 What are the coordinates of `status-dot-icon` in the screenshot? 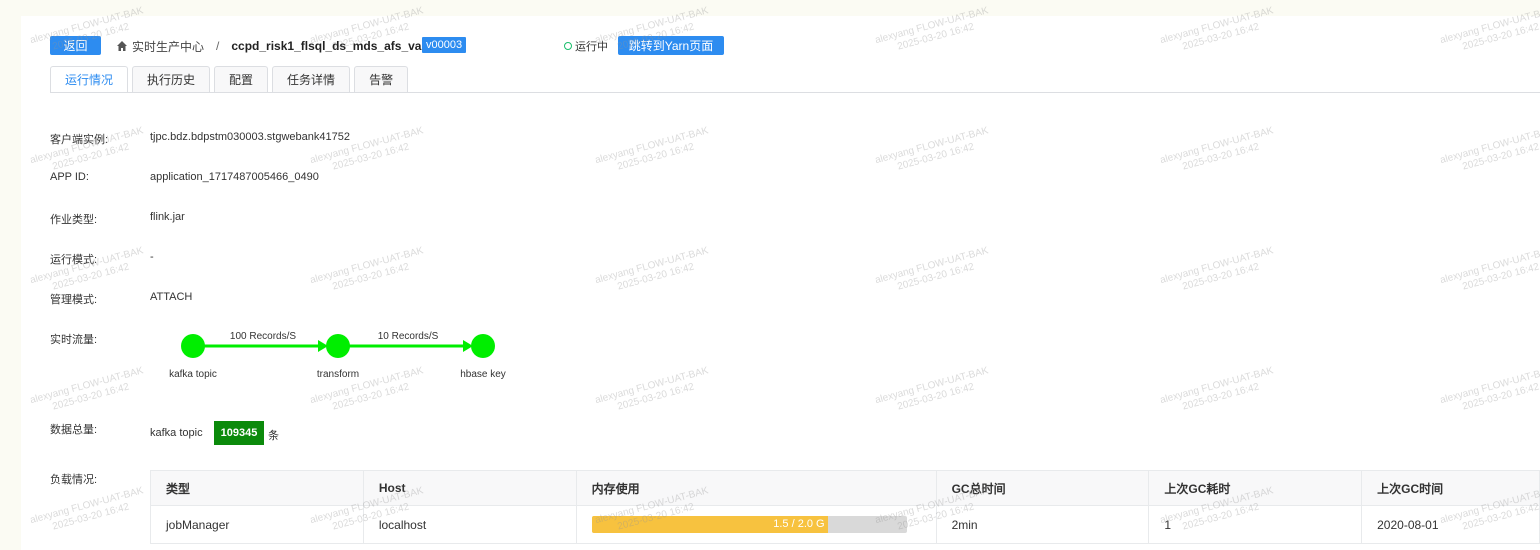 It's located at (568, 46).